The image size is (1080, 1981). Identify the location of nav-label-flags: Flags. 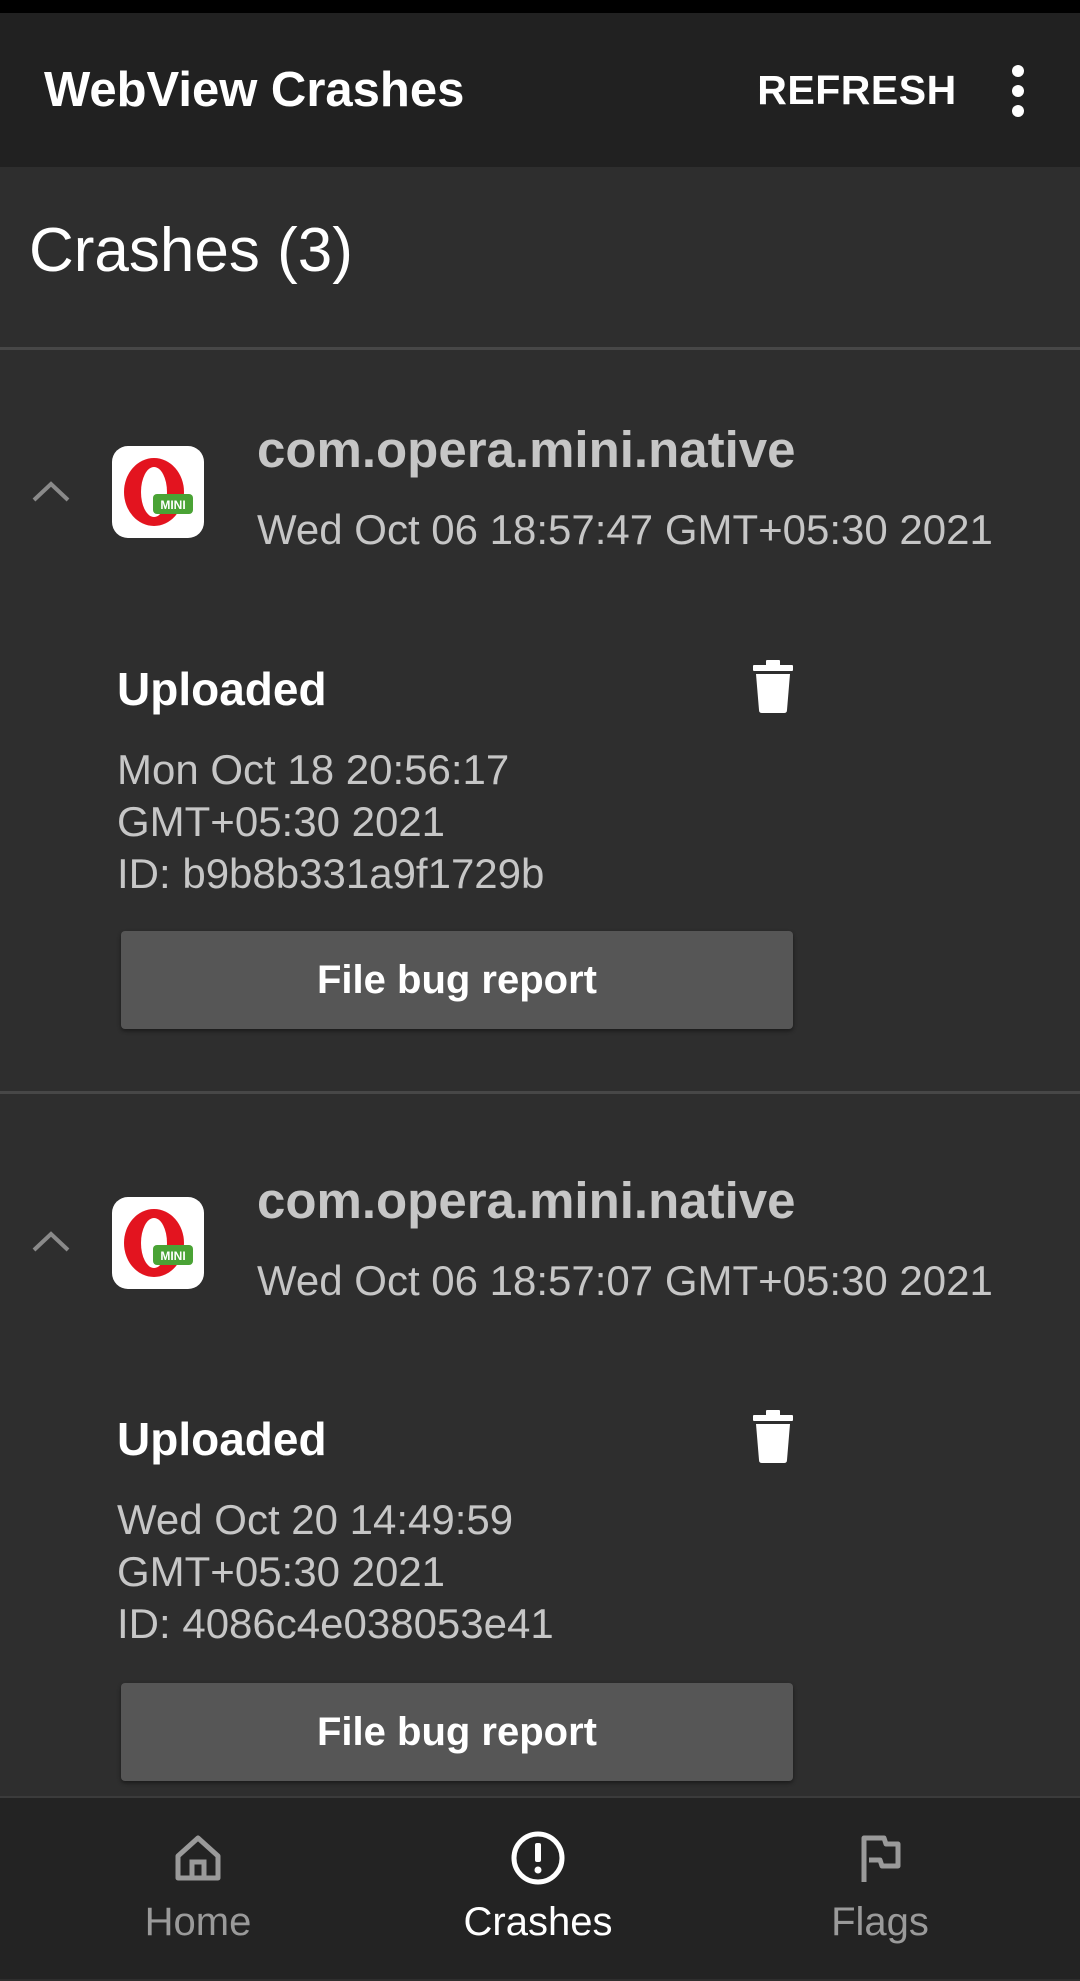
(880, 1922).